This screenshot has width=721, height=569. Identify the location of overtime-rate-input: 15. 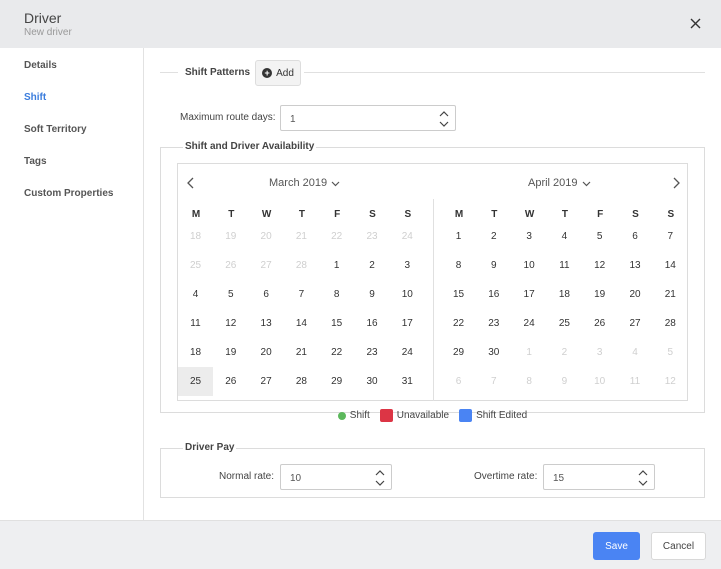
(599, 477).